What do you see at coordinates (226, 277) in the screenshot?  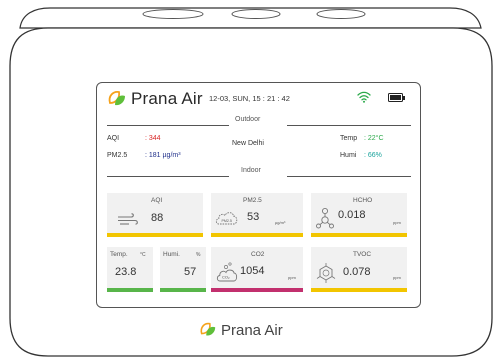 I see `co2-icon-text: CO₂` at bounding box center [226, 277].